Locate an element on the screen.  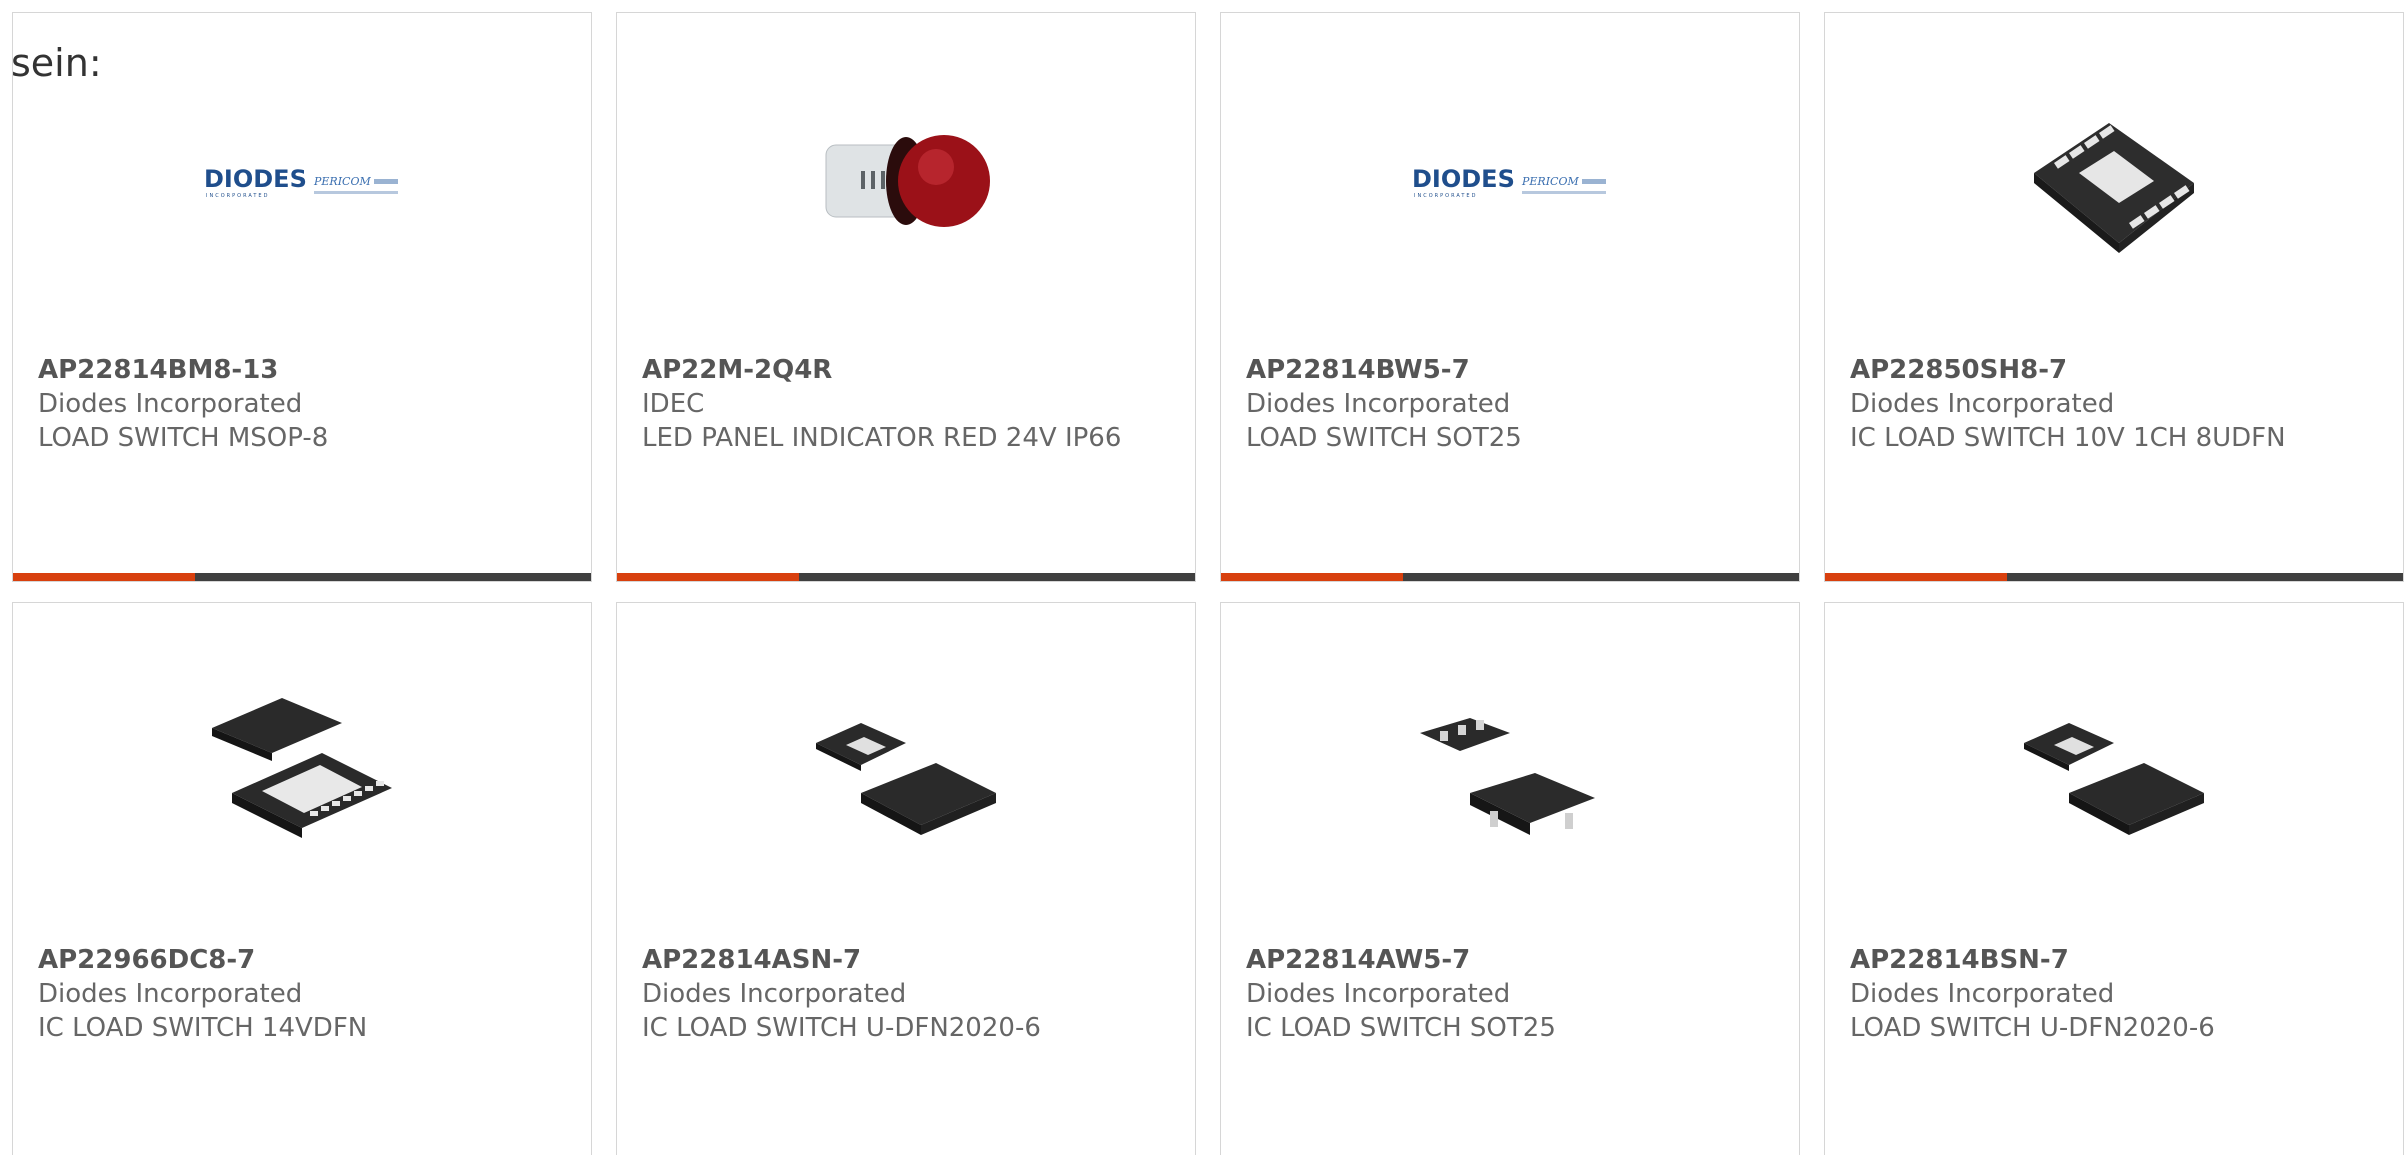
description: IC LOAD SWITCH SOT25 is located at coordinates (1401, 1028).